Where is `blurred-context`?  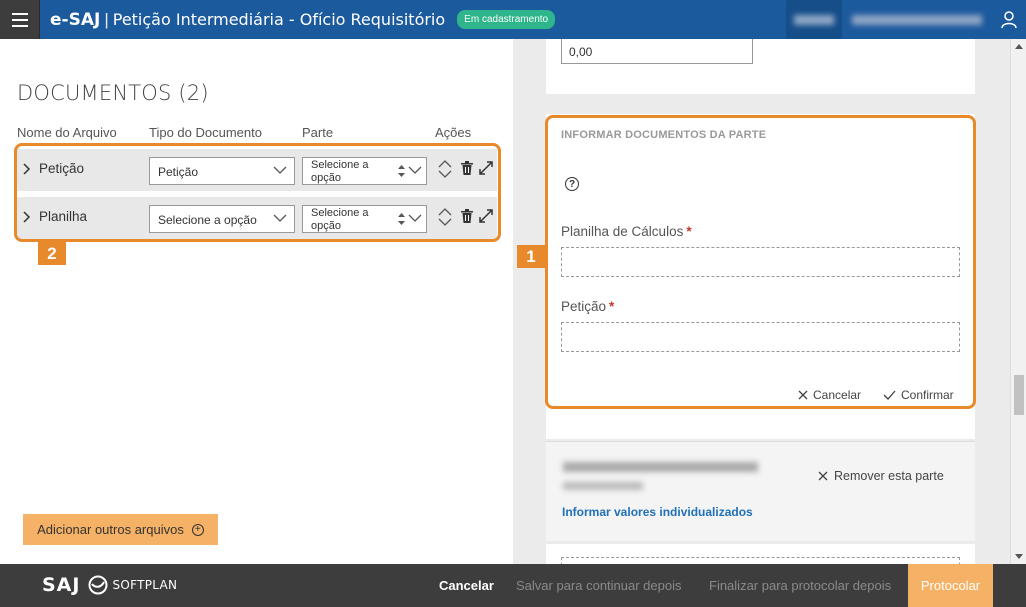 blurred-context is located at coordinates (814, 19).